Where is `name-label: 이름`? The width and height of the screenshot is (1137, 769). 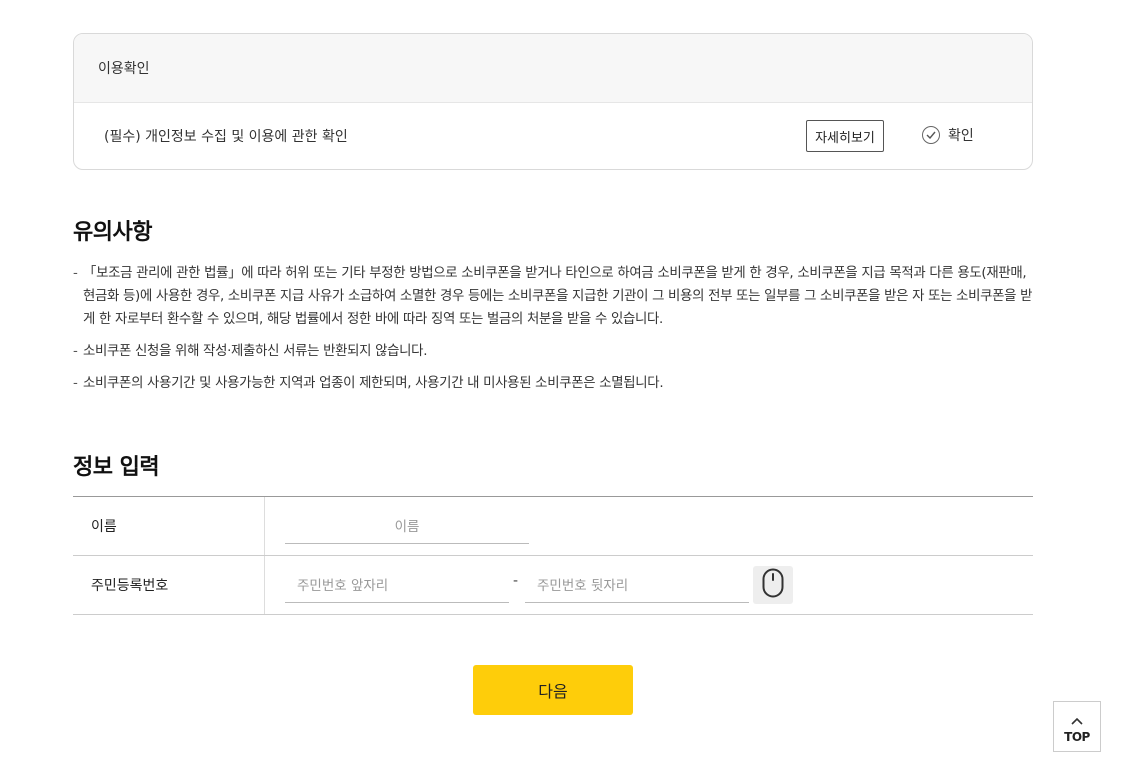 name-label: 이름 is located at coordinates (169, 526).